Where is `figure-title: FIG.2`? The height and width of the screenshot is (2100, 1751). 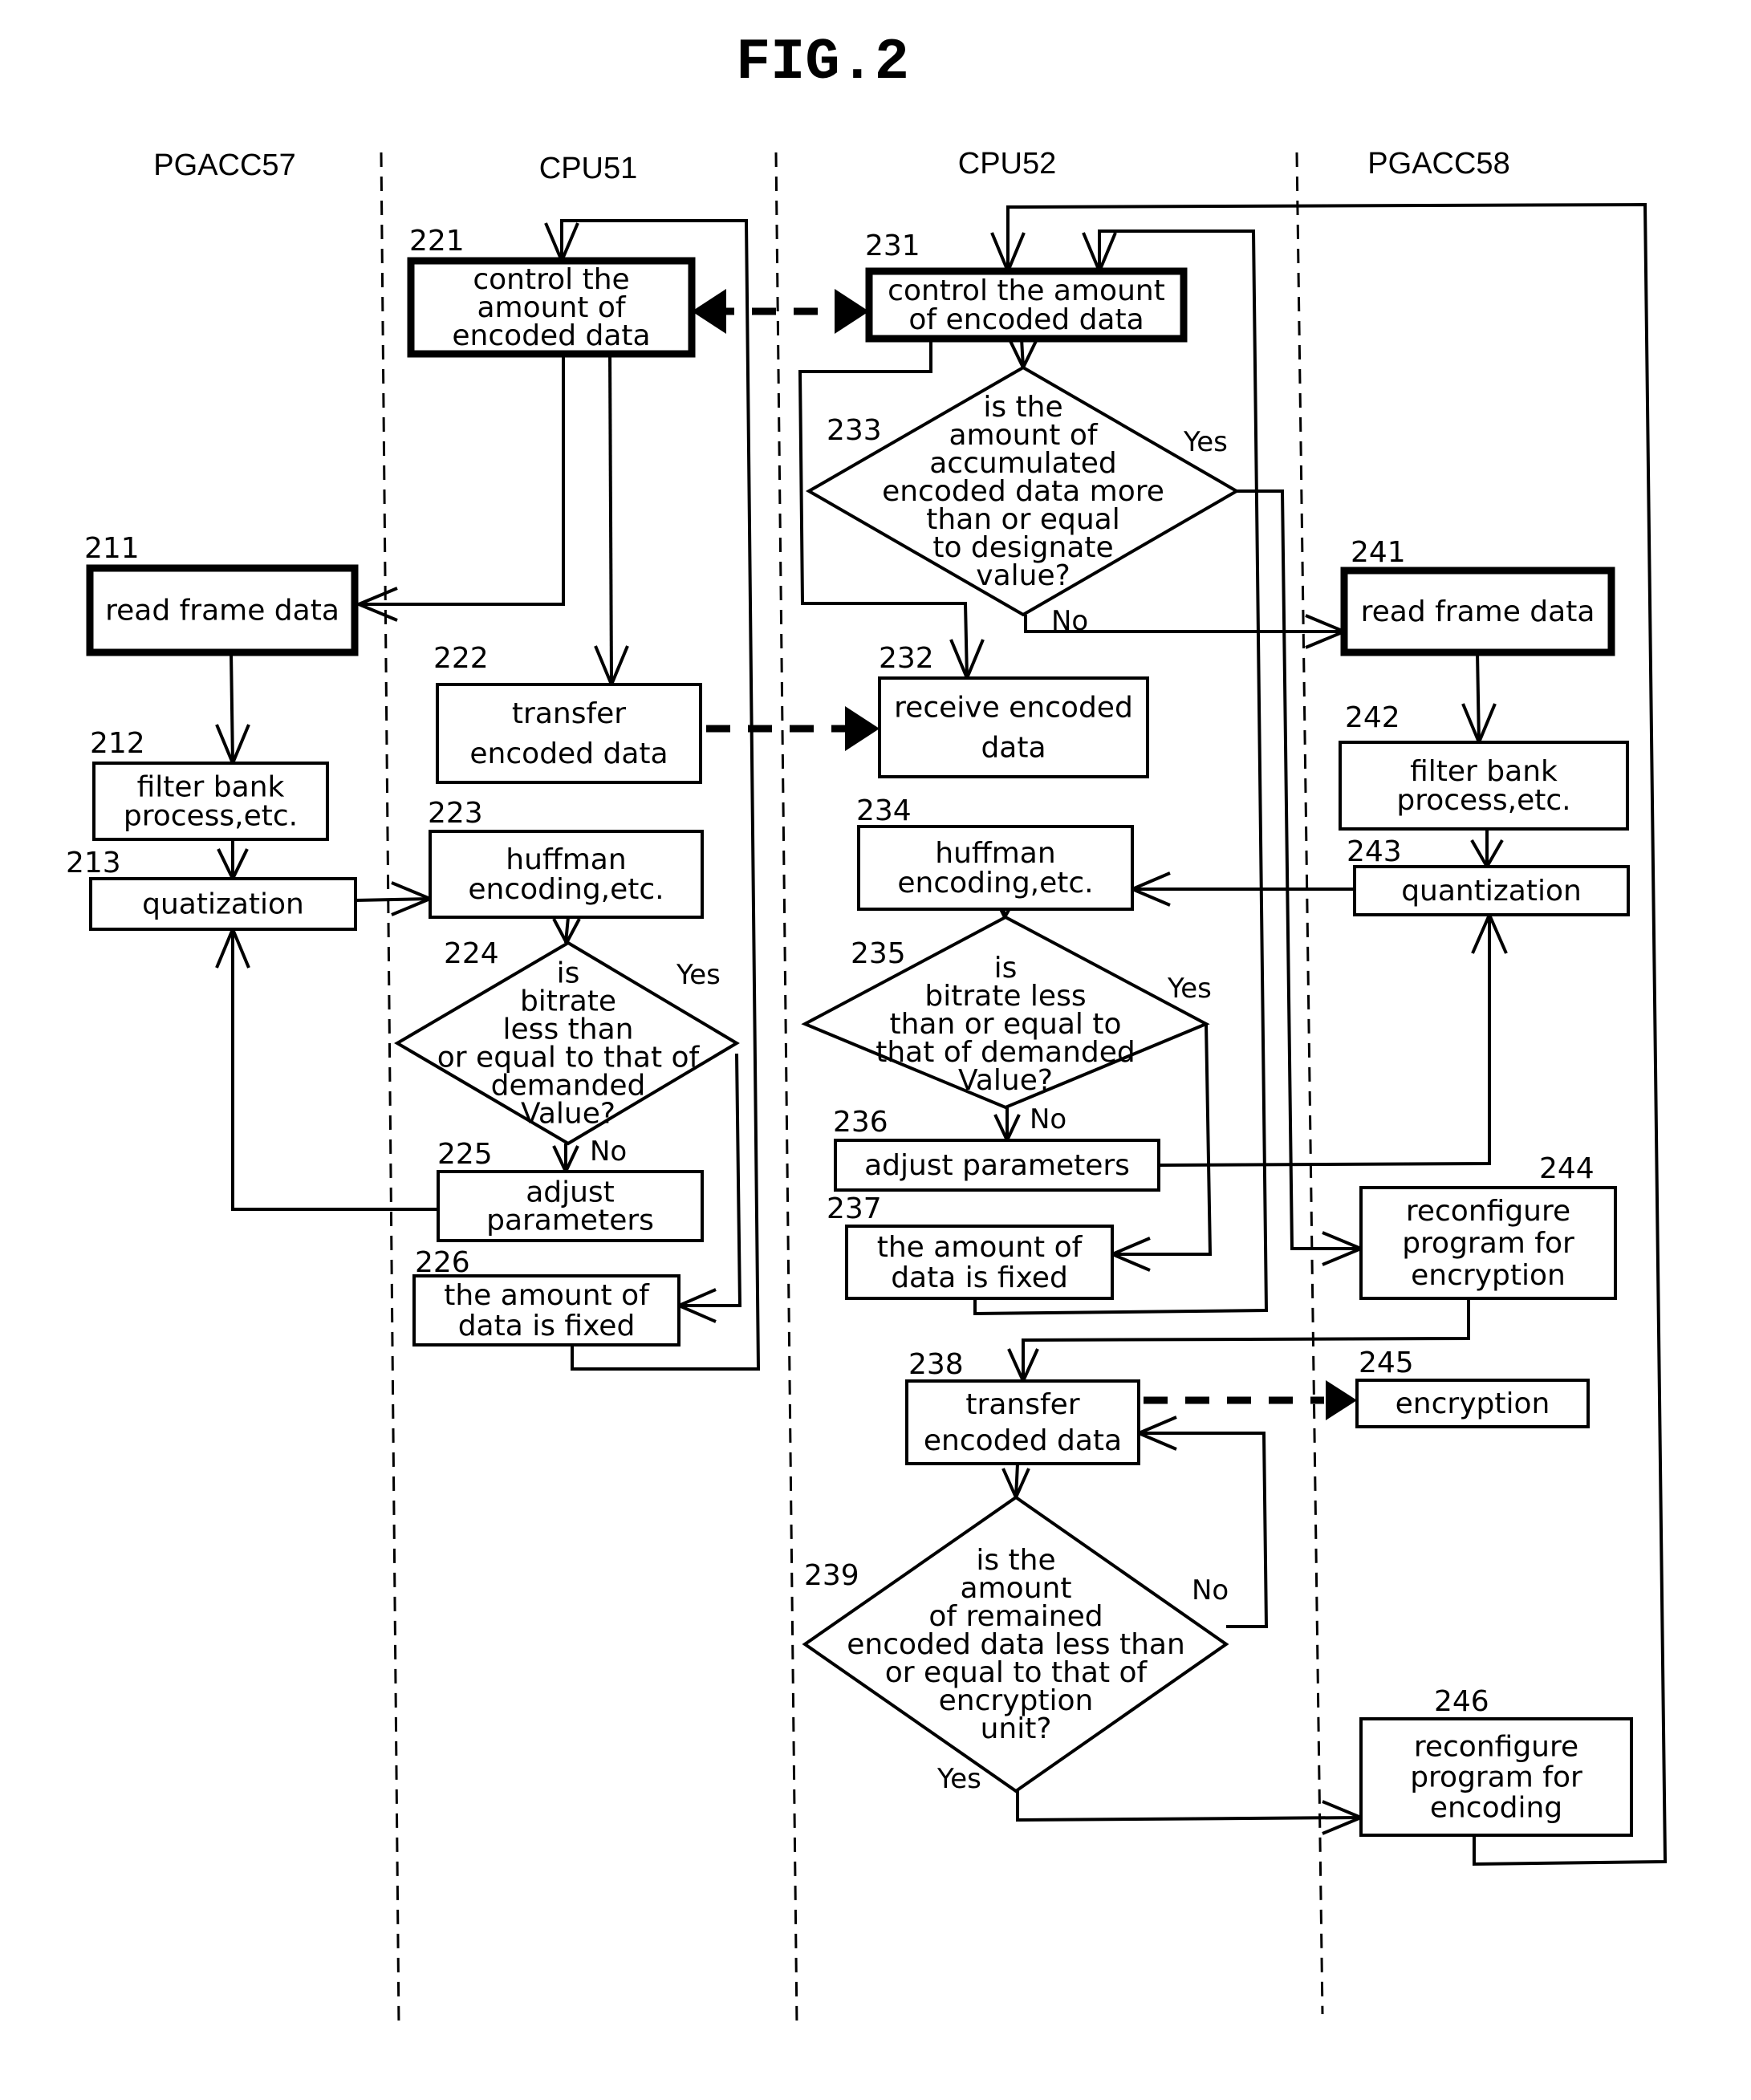
figure-title: FIG.2 is located at coordinates (822, 63).